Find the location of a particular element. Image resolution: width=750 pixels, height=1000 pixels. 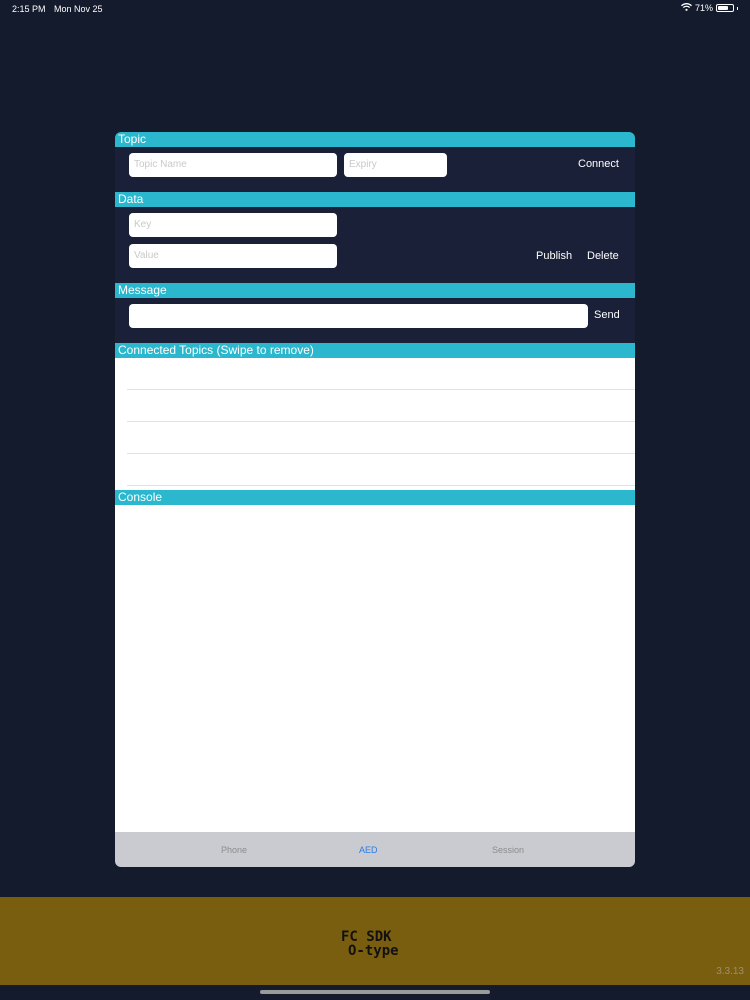

battery-fill is located at coordinates (723, 8).